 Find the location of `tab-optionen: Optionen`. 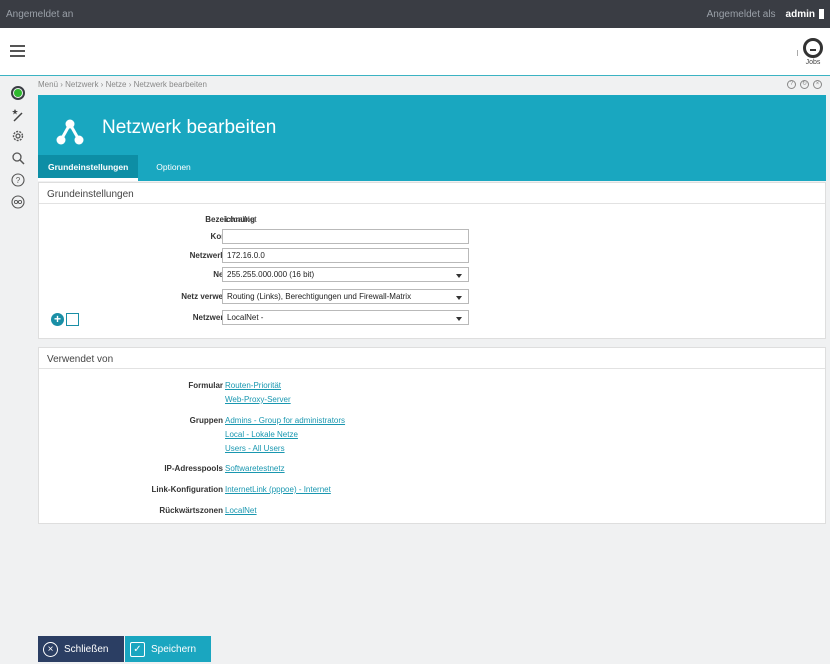

tab-optionen: Optionen is located at coordinates (173, 168).